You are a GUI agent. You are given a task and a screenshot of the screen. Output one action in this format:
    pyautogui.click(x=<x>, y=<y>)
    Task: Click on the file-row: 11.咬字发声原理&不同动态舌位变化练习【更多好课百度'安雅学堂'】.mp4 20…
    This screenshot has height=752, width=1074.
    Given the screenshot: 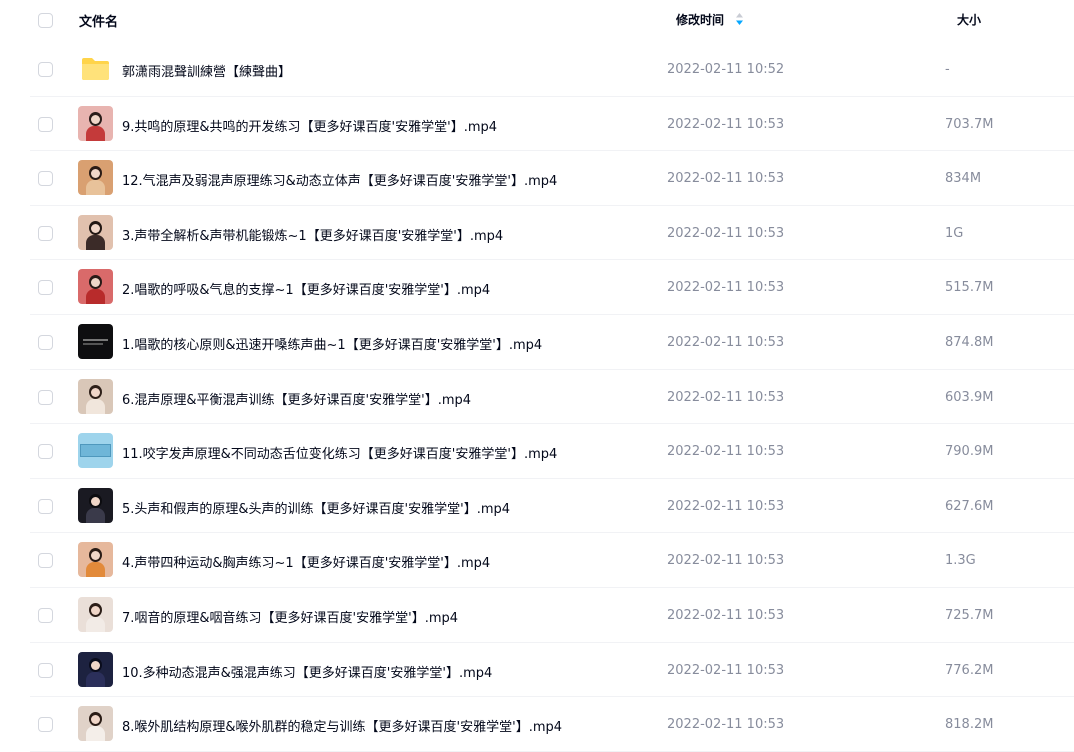 What is the action you would take?
    pyautogui.click(x=537, y=451)
    